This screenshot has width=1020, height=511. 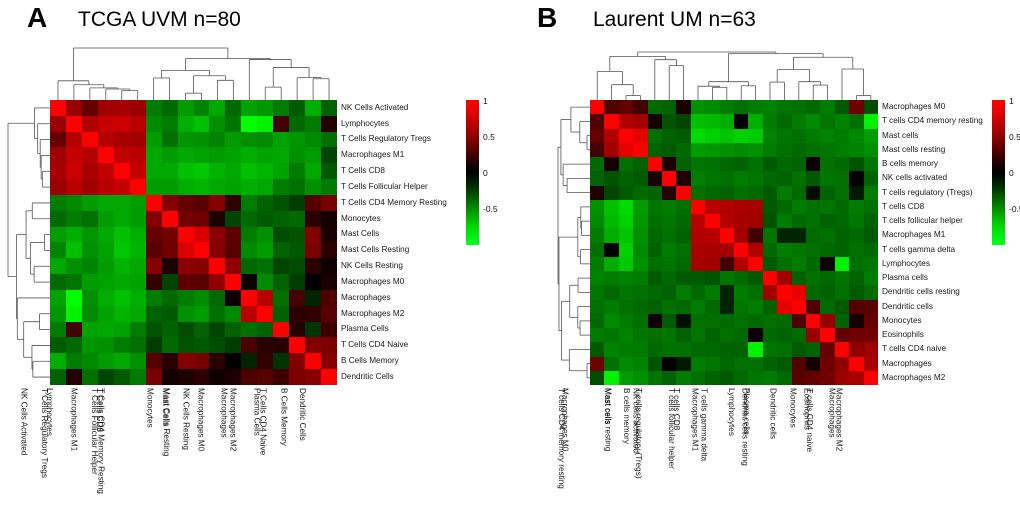 What do you see at coordinates (773, 413) in the screenshot?
I see `column-label: Dendritic cells` at bounding box center [773, 413].